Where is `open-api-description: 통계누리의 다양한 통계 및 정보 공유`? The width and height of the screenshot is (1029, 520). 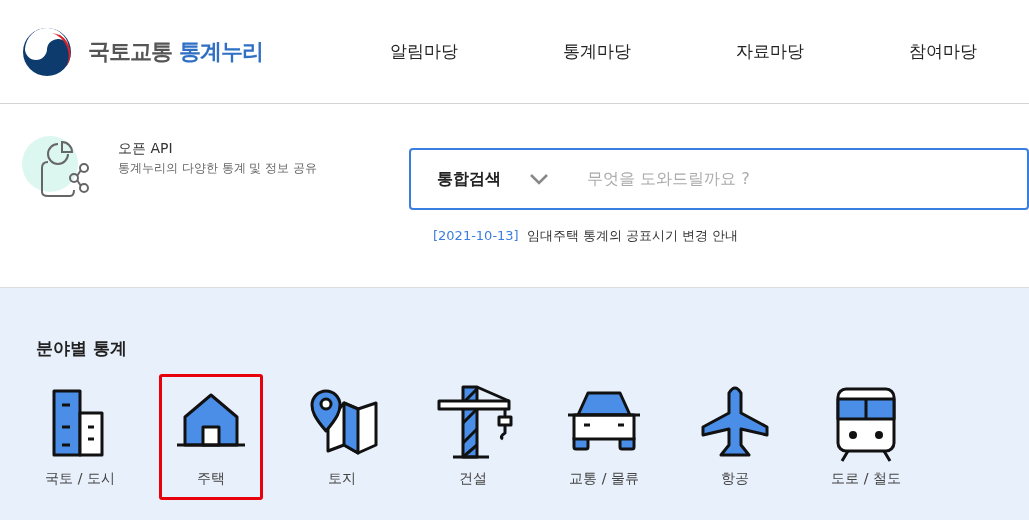
open-api-description: 통계누리의 다양한 통계 및 정보 공유 is located at coordinates (218, 168).